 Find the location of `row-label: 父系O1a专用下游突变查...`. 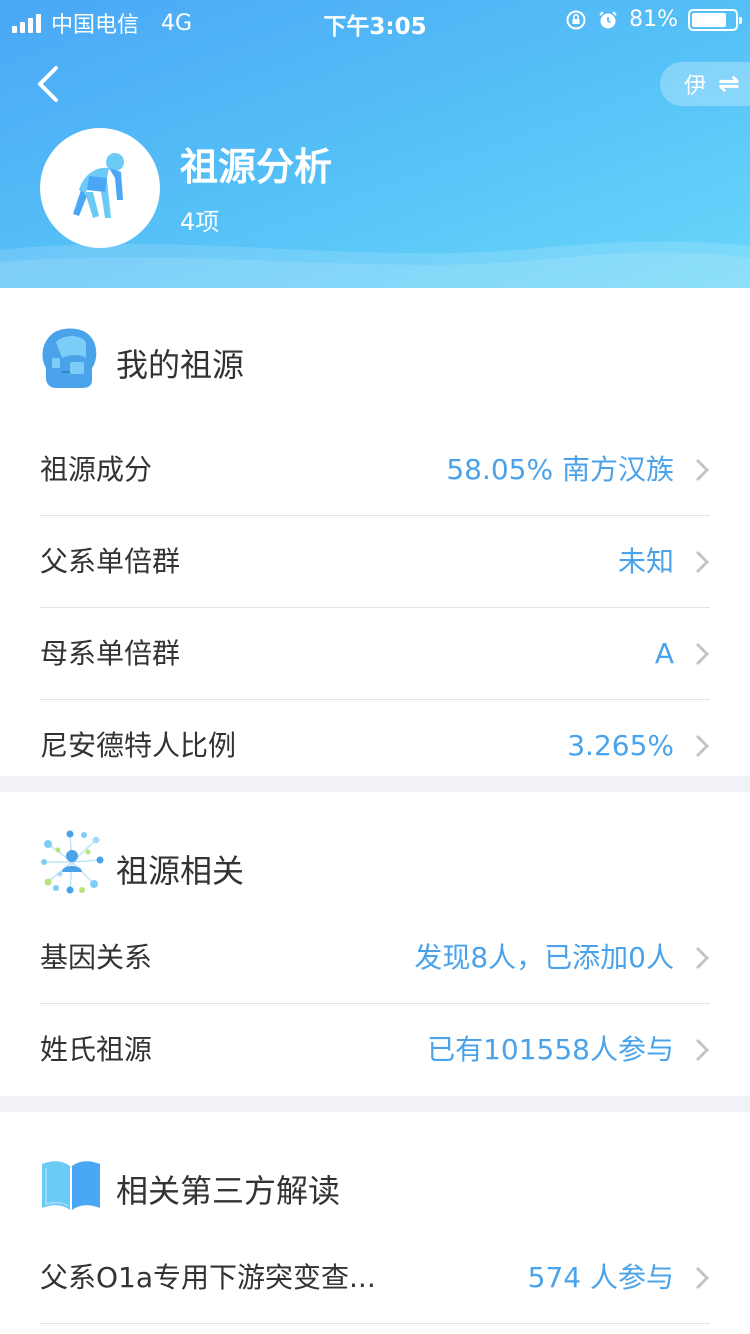

row-label: 父系O1a专用下游突变查... is located at coordinates (208, 1277).